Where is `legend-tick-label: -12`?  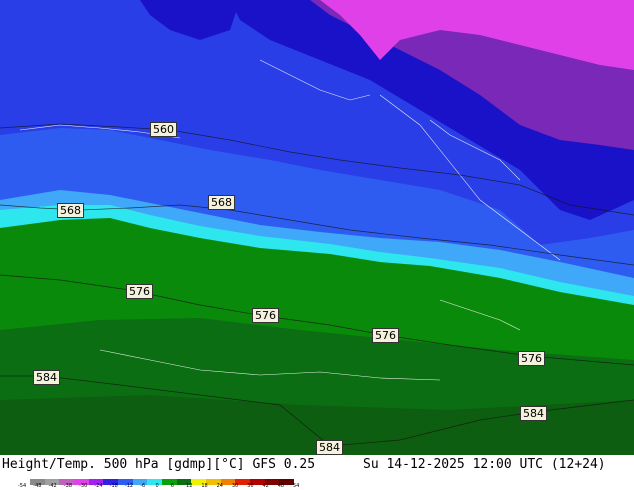 legend-tick-label: -12 is located at coordinates (129, 486).